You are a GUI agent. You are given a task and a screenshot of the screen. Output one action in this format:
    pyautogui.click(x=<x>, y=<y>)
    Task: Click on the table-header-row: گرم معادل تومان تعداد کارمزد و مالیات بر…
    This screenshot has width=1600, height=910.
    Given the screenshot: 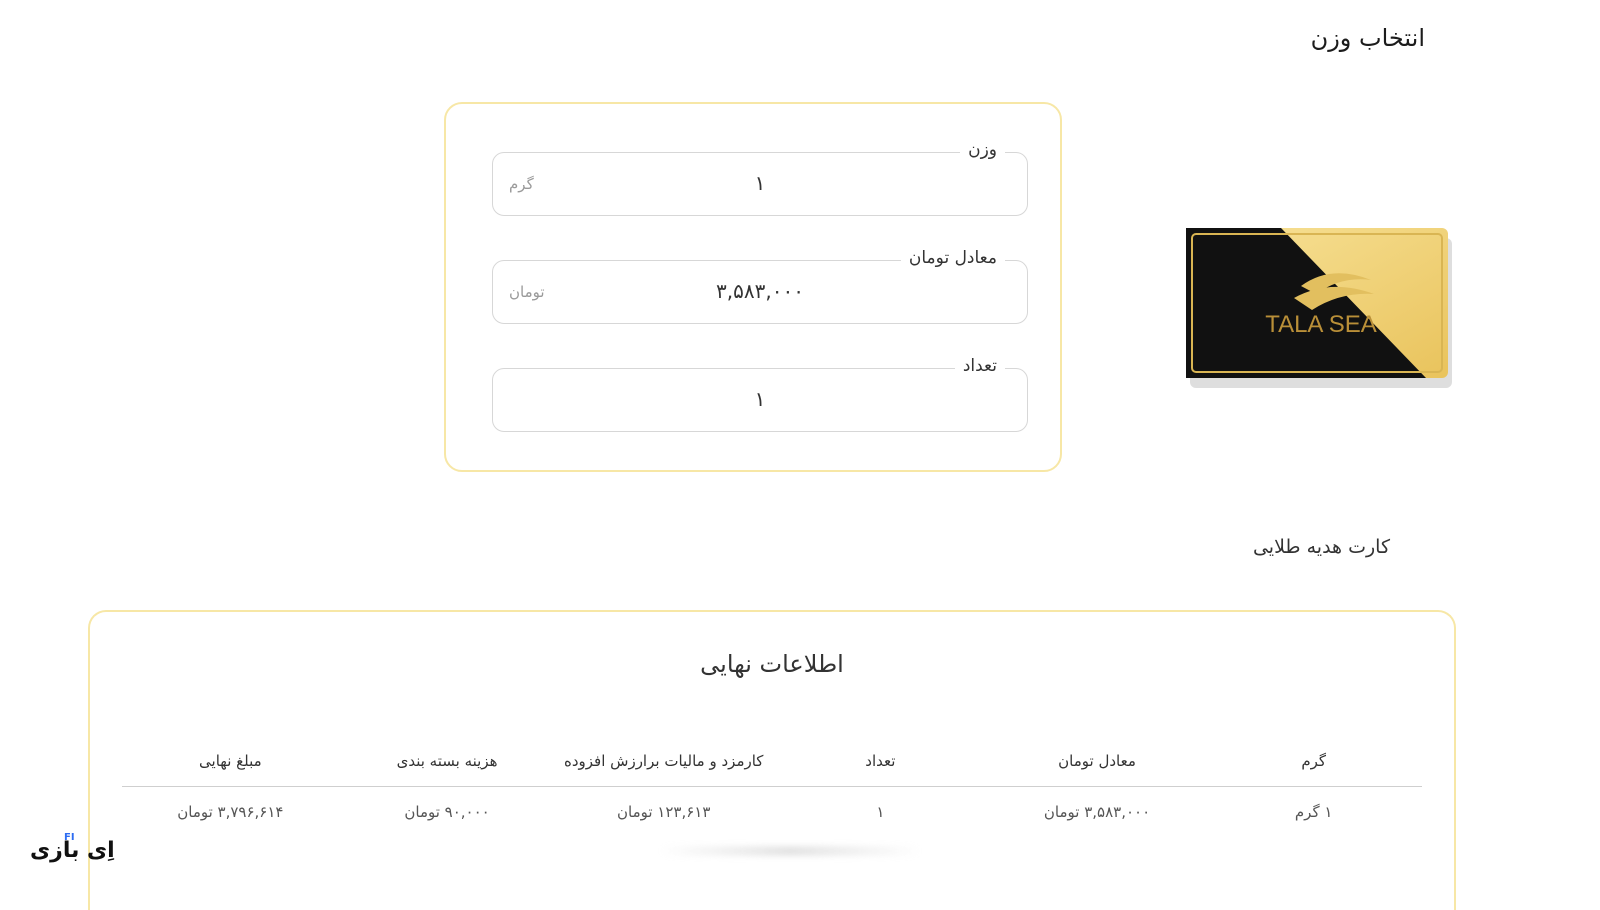 What is the action you would take?
    pyautogui.click(x=772, y=764)
    